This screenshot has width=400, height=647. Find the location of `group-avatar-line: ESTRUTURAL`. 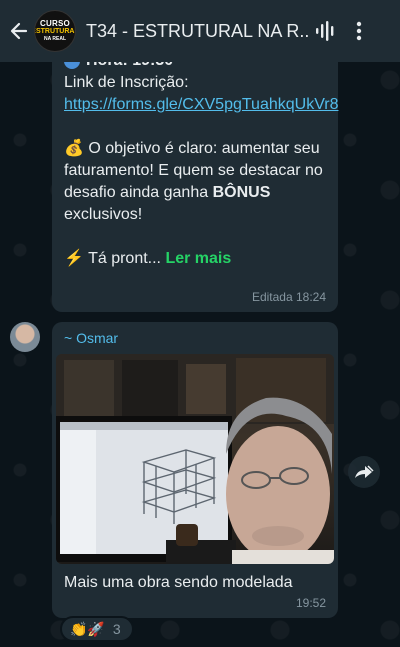

group-avatar-line: ESTRUTURAL is located at coordinates (55, 31).